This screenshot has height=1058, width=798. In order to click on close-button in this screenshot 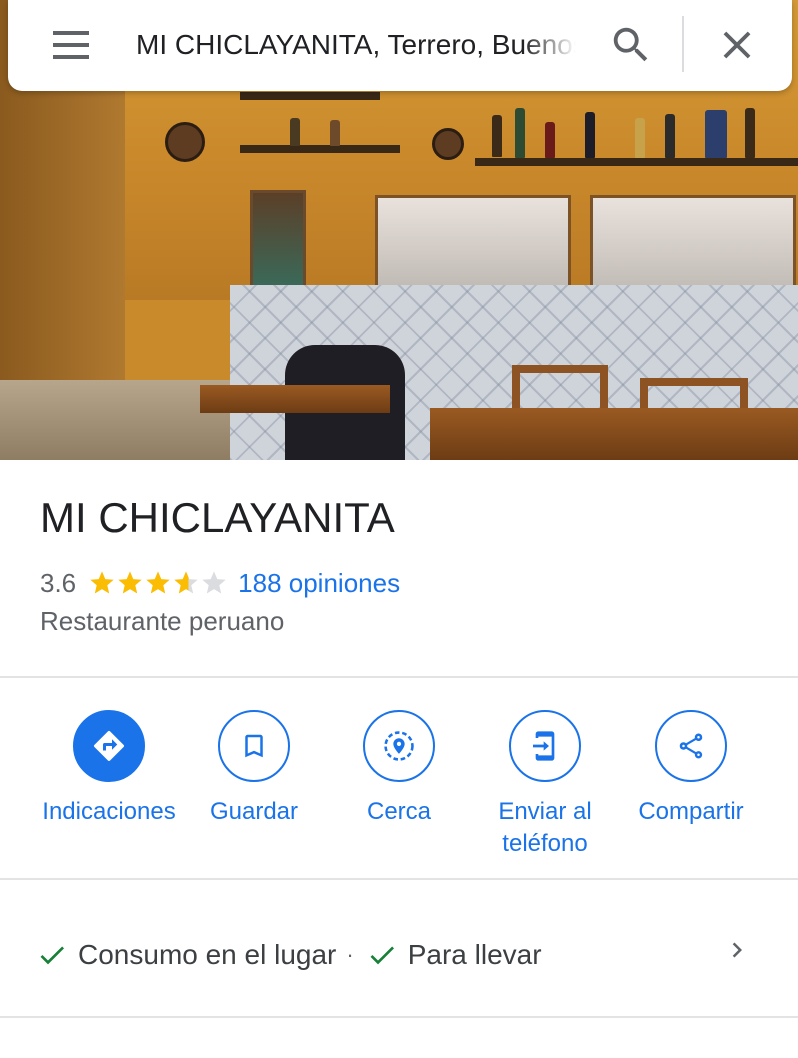, I will do `click(737, 45)`.